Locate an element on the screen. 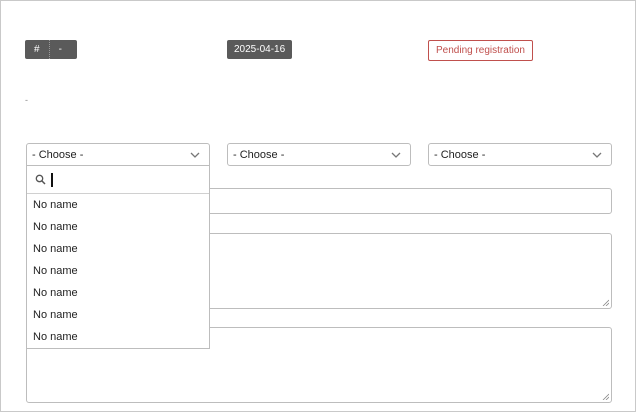 This screenshot has width=636, height=412. dropdown-search is located at coordinates (118, 180).